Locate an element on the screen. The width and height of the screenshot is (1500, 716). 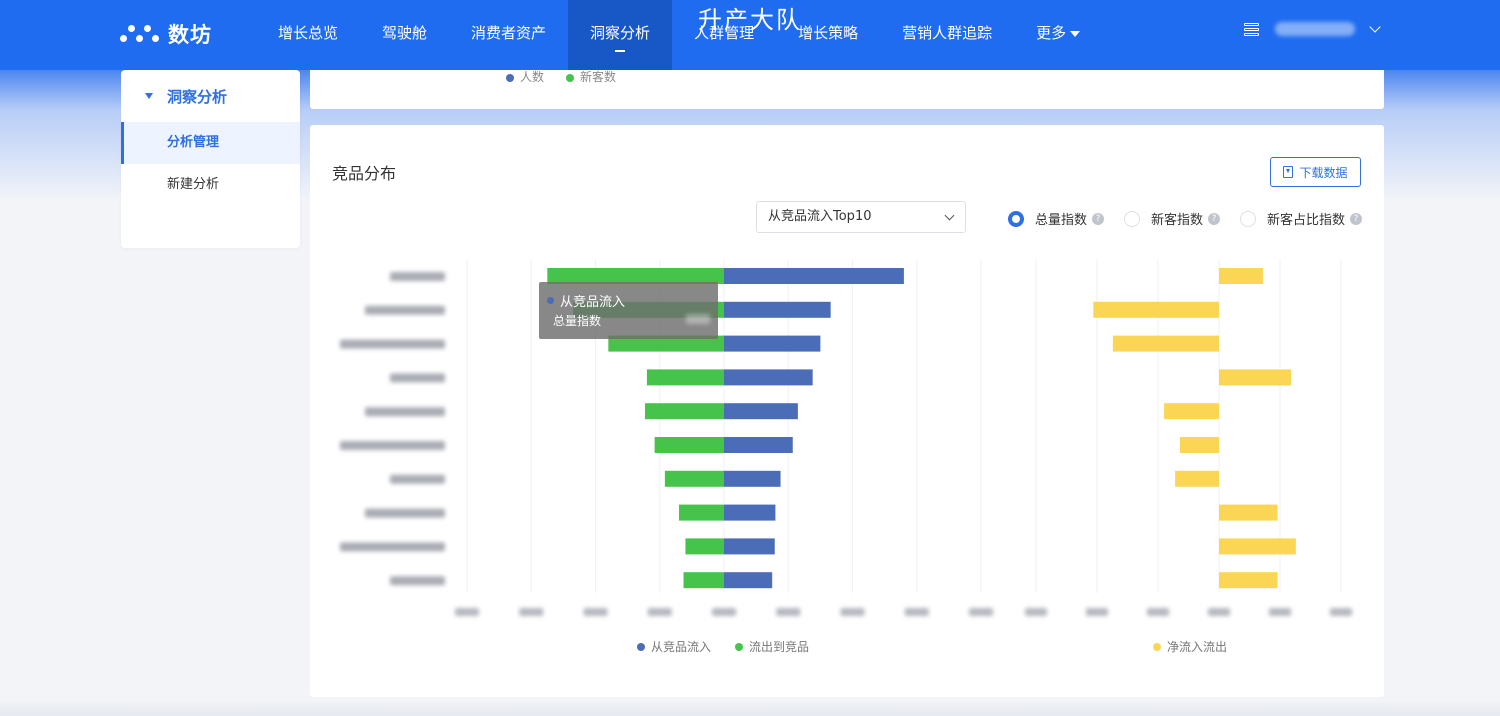
legend-inflow: 从竞品流入 is located at coordinates (674, 646).